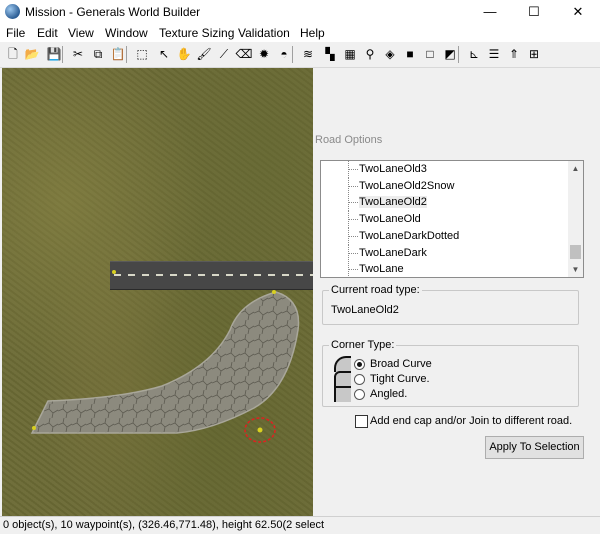  Describe the element at coordinates (342, 394) in the screenshot. I see `angled-corner-icon` at that location.